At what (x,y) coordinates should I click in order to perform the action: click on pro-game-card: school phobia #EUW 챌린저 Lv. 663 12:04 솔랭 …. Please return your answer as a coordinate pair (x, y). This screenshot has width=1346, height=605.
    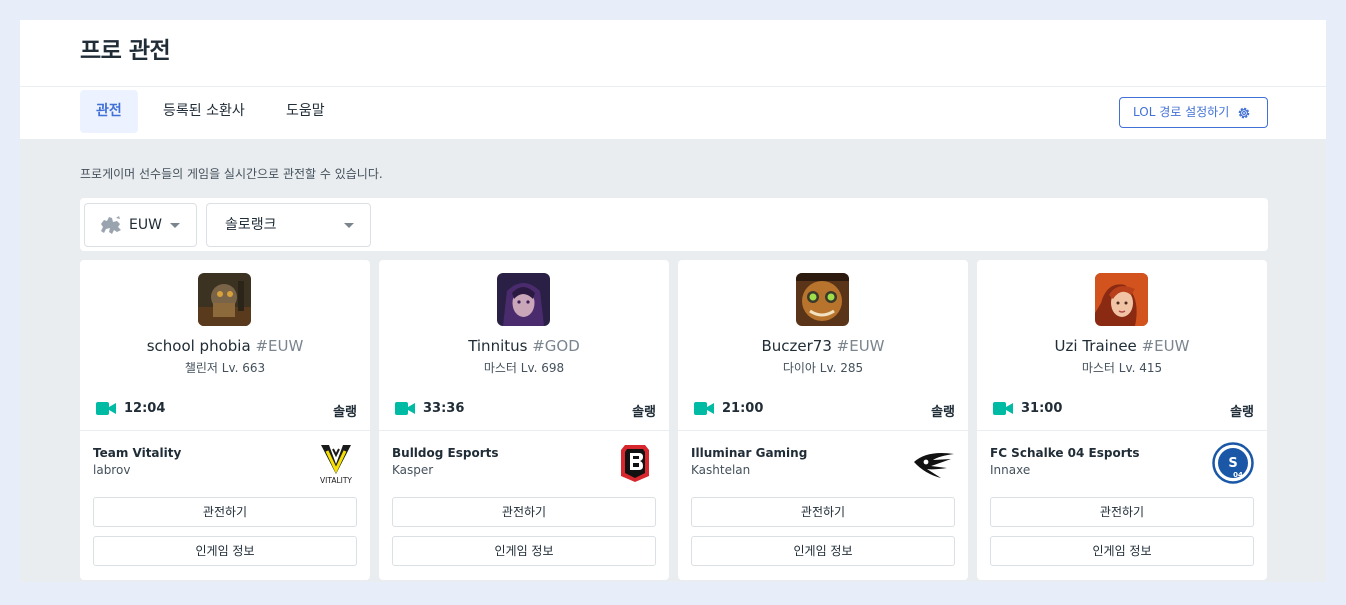
    Looking at the image, I should click on (225, 420).